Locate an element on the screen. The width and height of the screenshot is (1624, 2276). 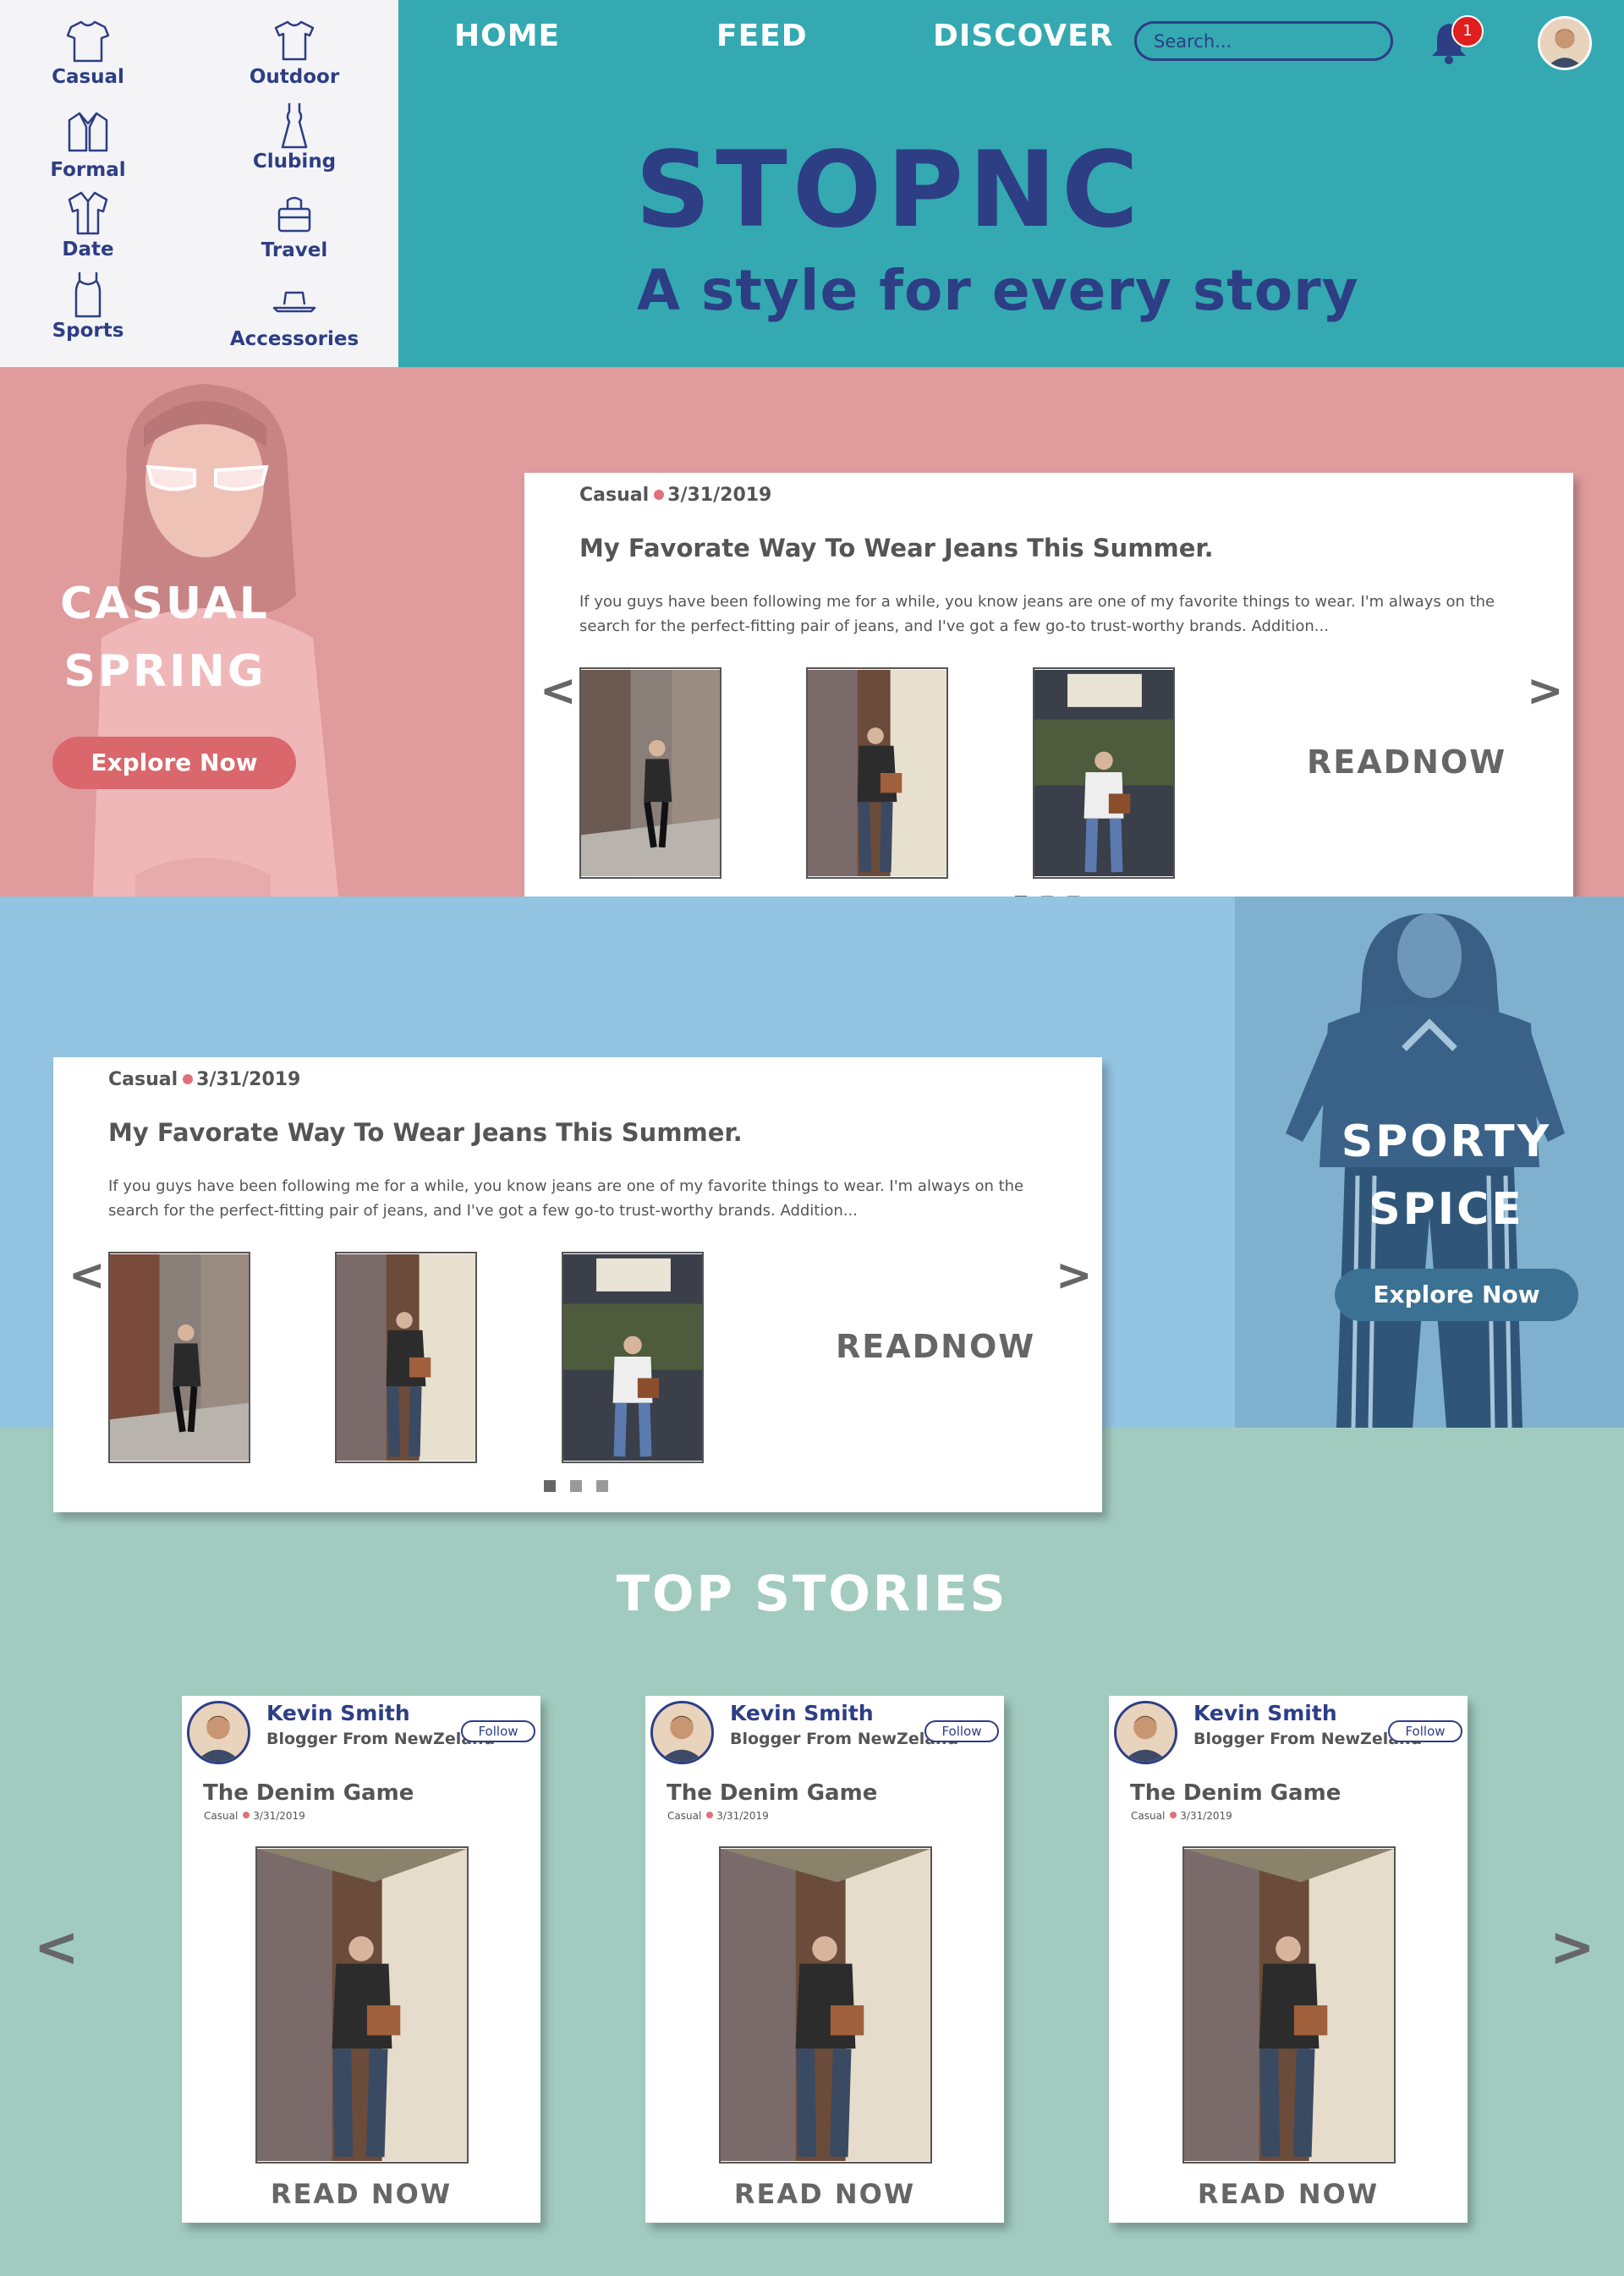
category-outdoor: Outdoor is located at coordinates (294, 52).